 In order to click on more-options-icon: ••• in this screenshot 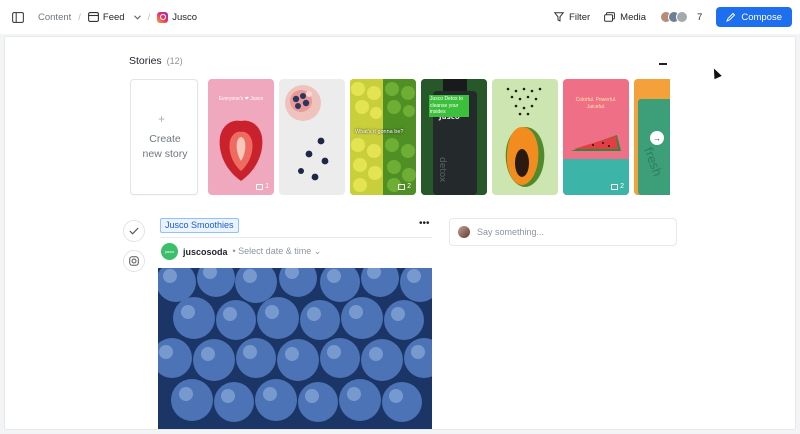, I will do `click(424, 223)`.